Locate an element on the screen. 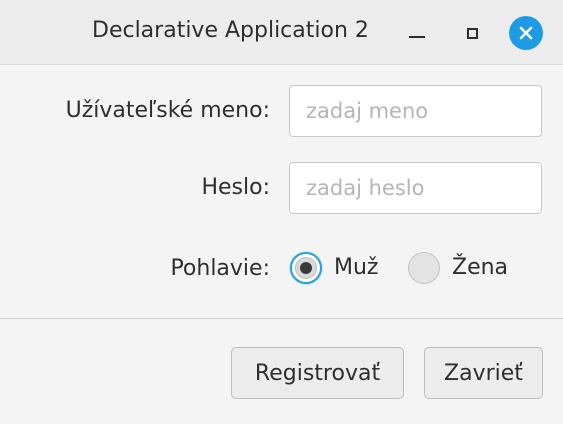 Image resolution: width=563 pixels, height=424 pixels. radio-male is located at coordinates (306, 268).